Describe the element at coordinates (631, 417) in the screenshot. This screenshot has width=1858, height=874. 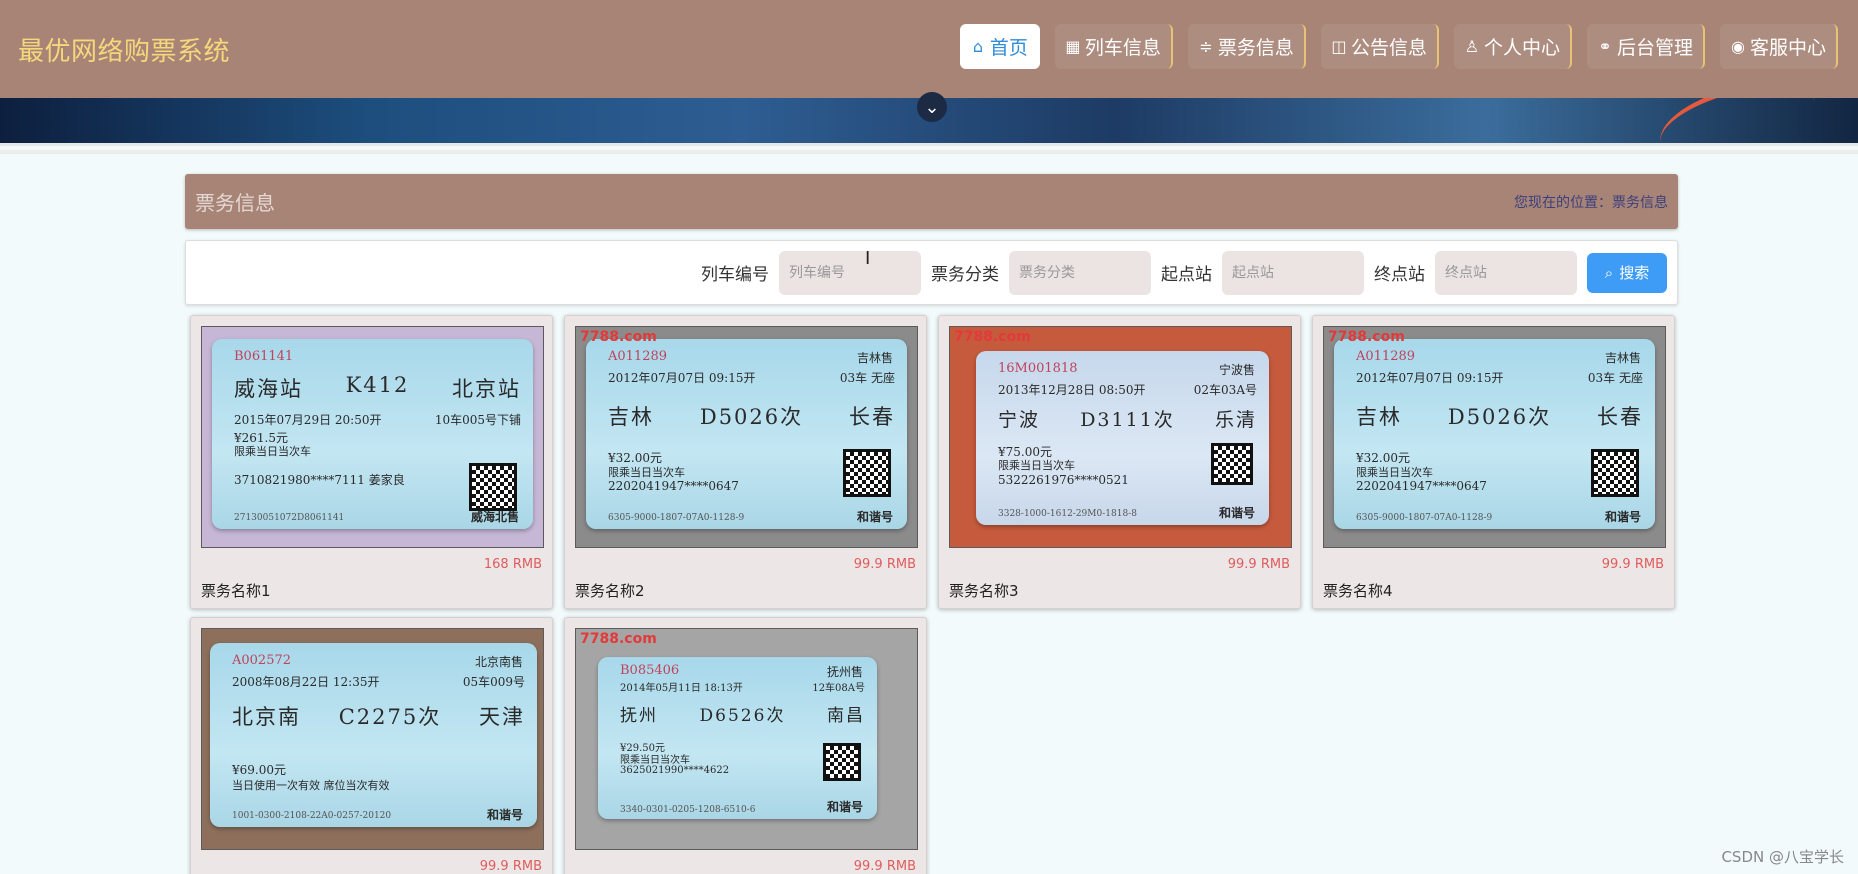
I see `ticket-from: 吉林` at that location.